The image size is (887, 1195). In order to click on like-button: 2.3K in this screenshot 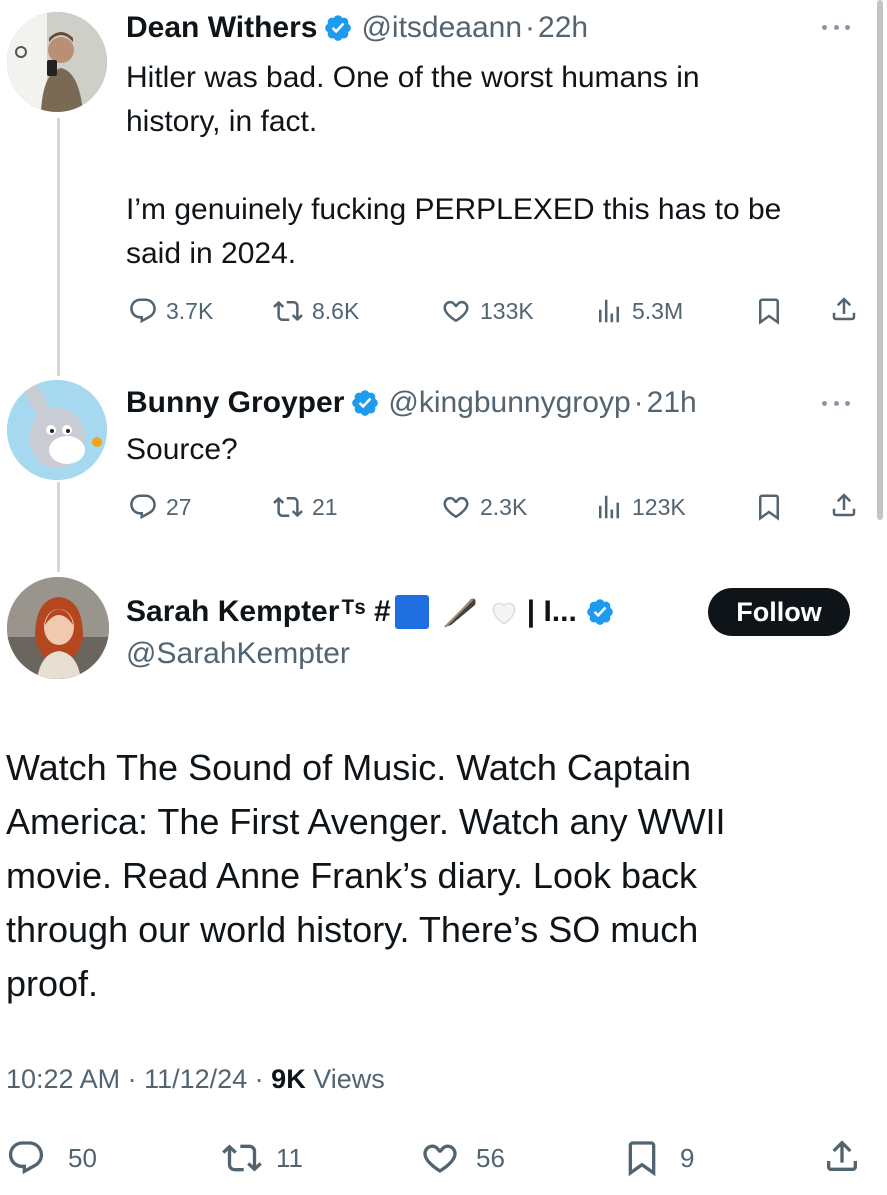, I will do `click(483, 507)`.